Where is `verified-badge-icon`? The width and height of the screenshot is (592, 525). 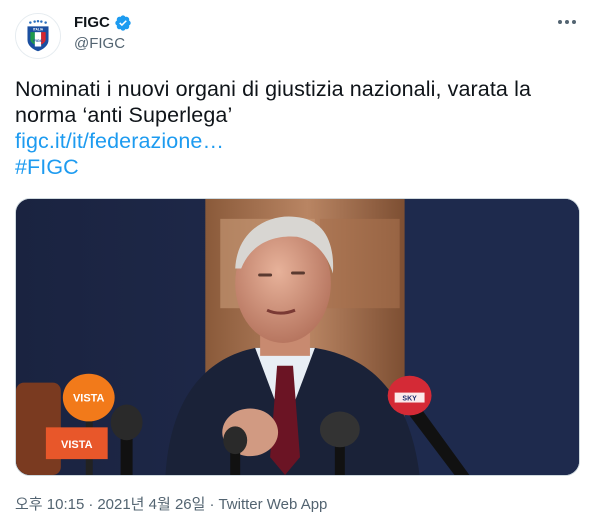 verified-badge-icon is located at coordinates (123, 23).